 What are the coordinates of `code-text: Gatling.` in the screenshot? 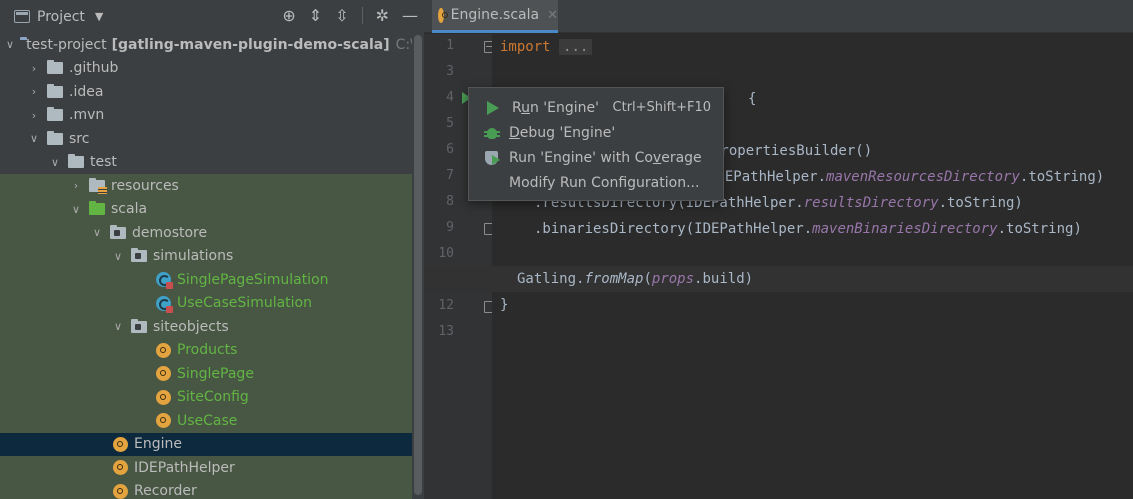 It's located at (551, 279).